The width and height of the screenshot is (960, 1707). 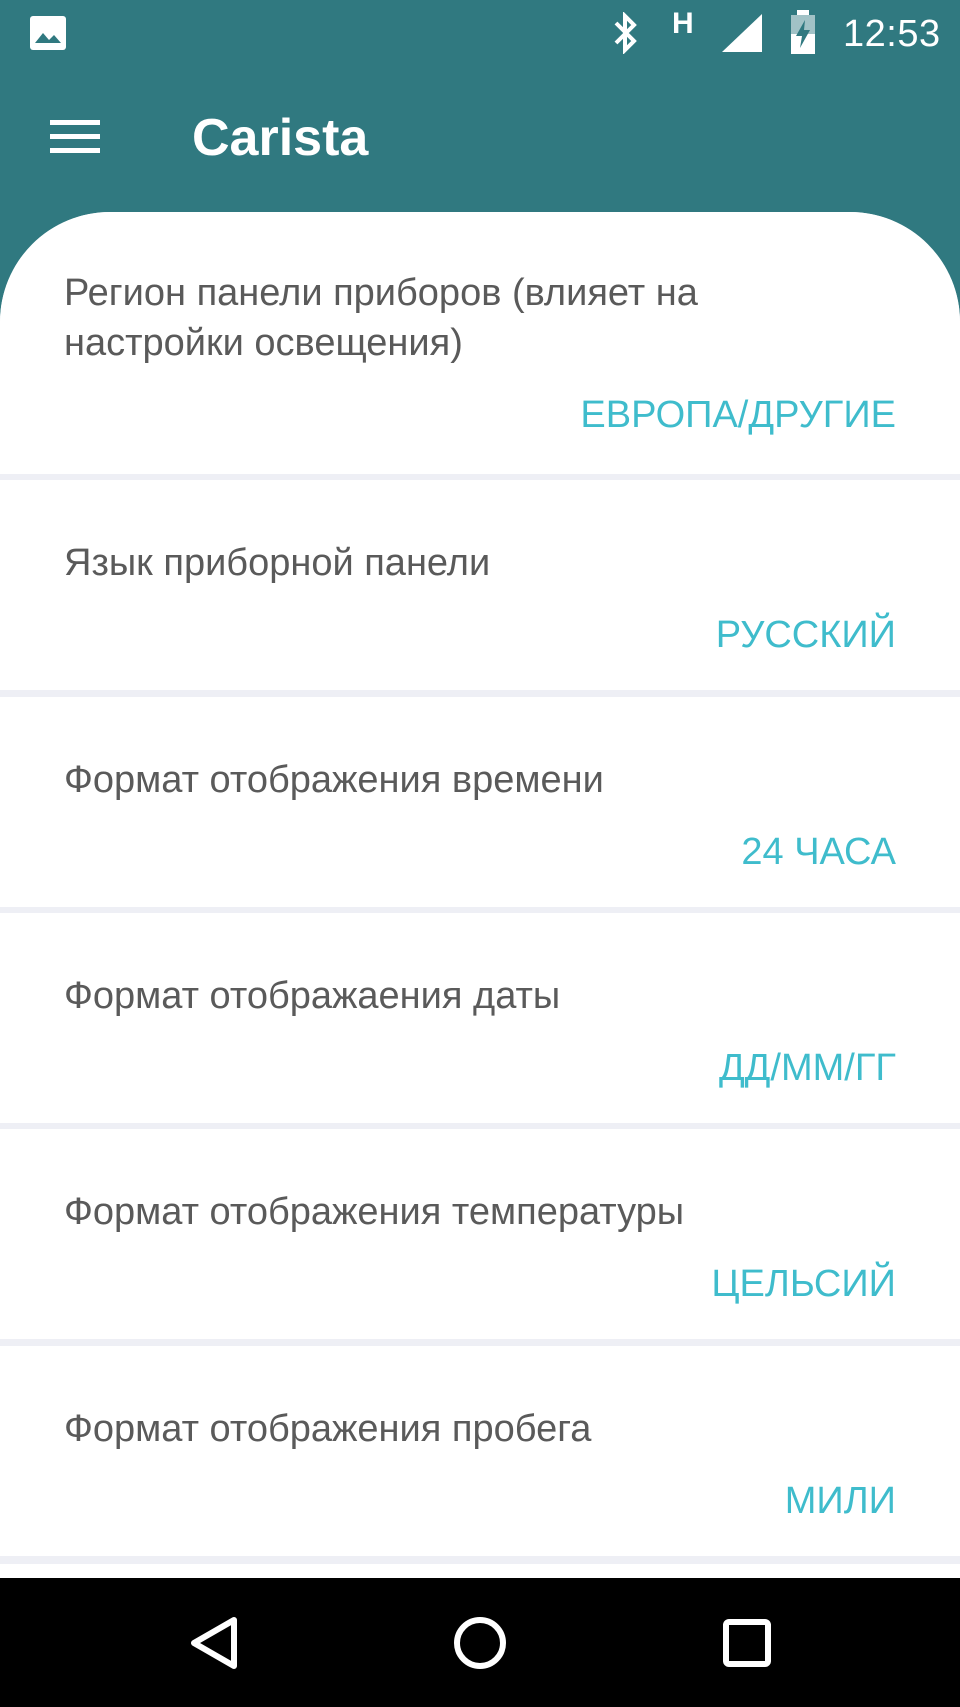 What do you see at coordinates (805, 635) in the screenshot?
I see `setting-value: РУССКИЙ` at bounding box center [805, 635].